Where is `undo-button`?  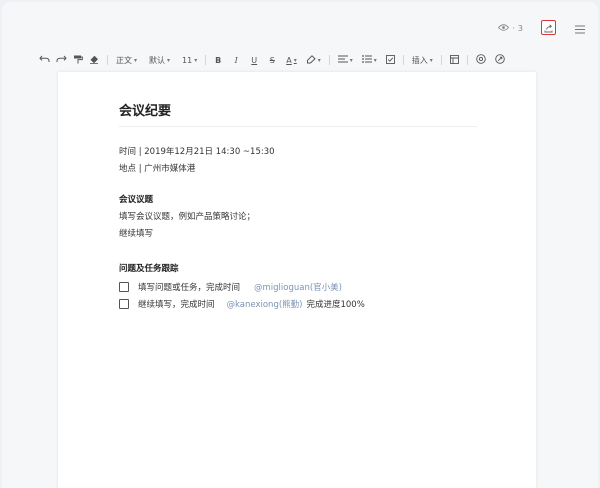
undo-button is located at coordinates (44, 60).